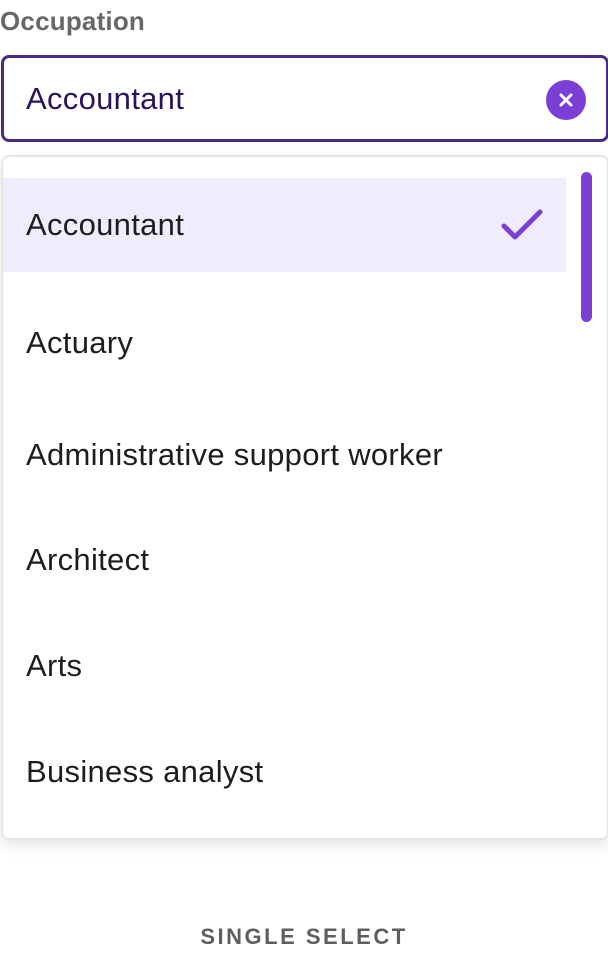 The width and height of the screenshot is (608, 956). What do you see at coordinates (54, 665) in the screenshot?
I see `option-label: Arts` at bounding box center [54, 665].